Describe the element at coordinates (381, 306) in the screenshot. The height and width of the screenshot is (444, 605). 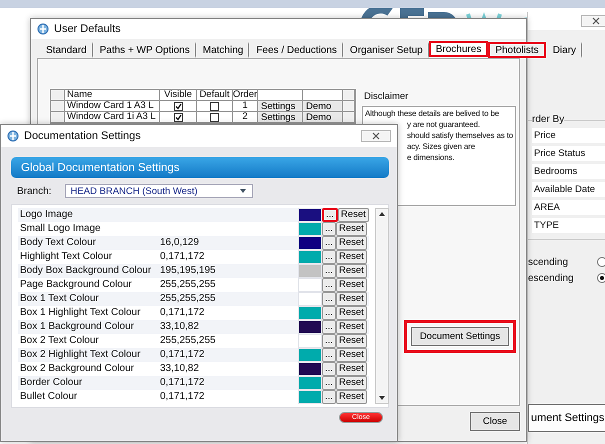
I see `scrollbar` at that location.